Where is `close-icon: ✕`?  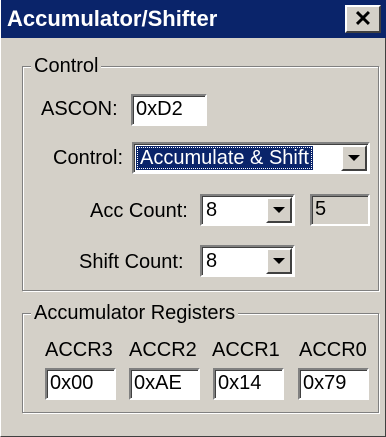
close-icon: ✕ is located at coordinates (363, 18).